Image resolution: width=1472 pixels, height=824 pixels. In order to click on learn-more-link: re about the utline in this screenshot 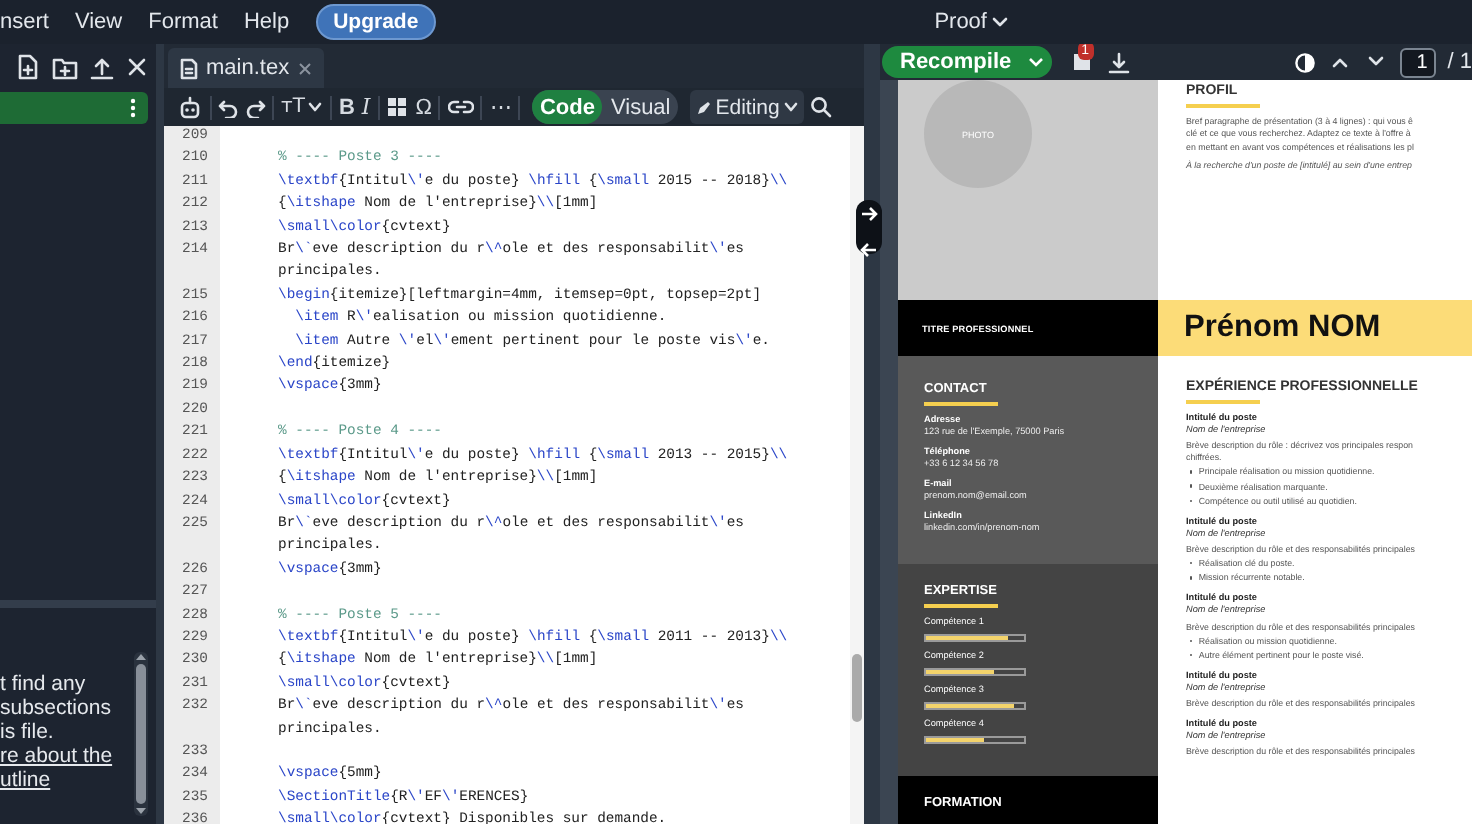, I will do `click(64, 768)`.